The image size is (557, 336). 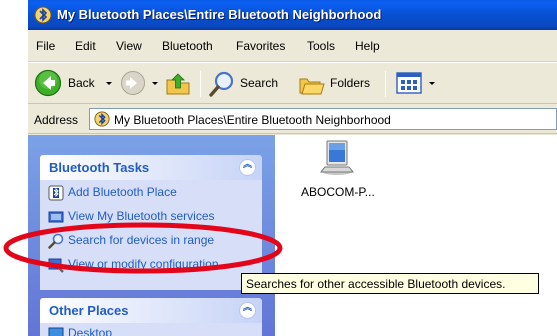 I want to click on toolbar: Back Search Folders, so click(x=292, y=83).